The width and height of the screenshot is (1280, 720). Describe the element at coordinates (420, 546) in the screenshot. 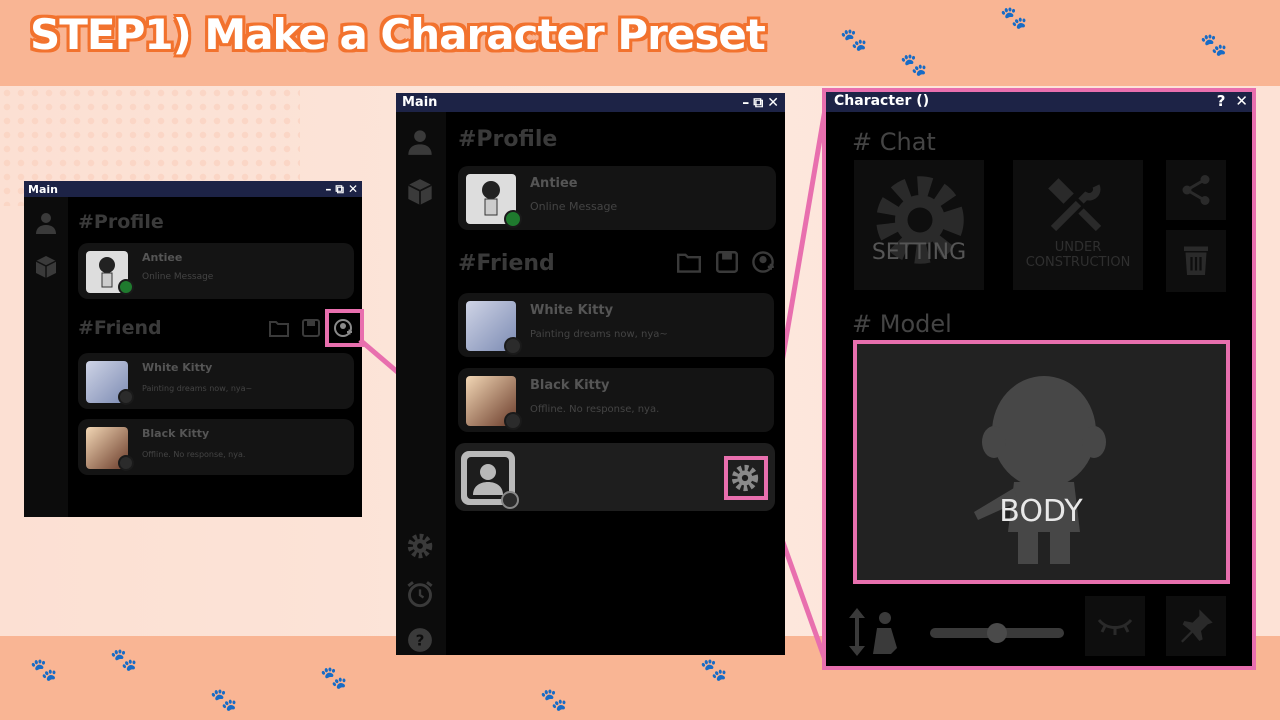

I see `gear-icon` at that location.